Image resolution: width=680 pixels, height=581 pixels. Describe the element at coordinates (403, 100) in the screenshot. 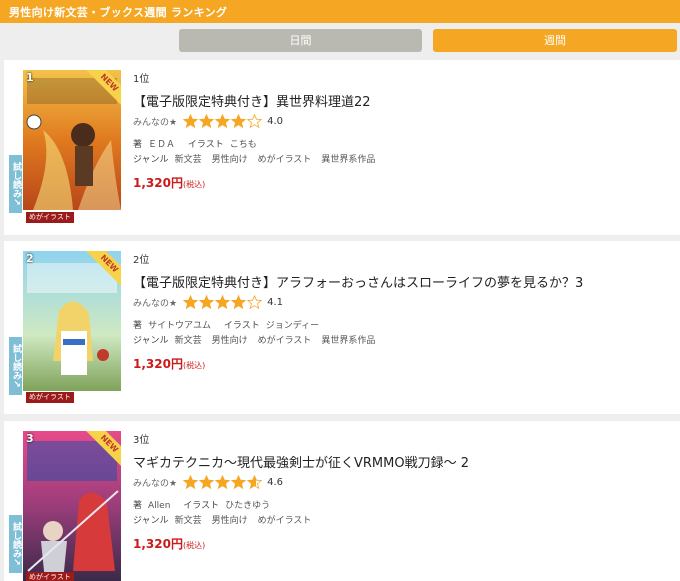

I see `book-title: 【電子版限定特典付き】異世界料理道22` at that location.